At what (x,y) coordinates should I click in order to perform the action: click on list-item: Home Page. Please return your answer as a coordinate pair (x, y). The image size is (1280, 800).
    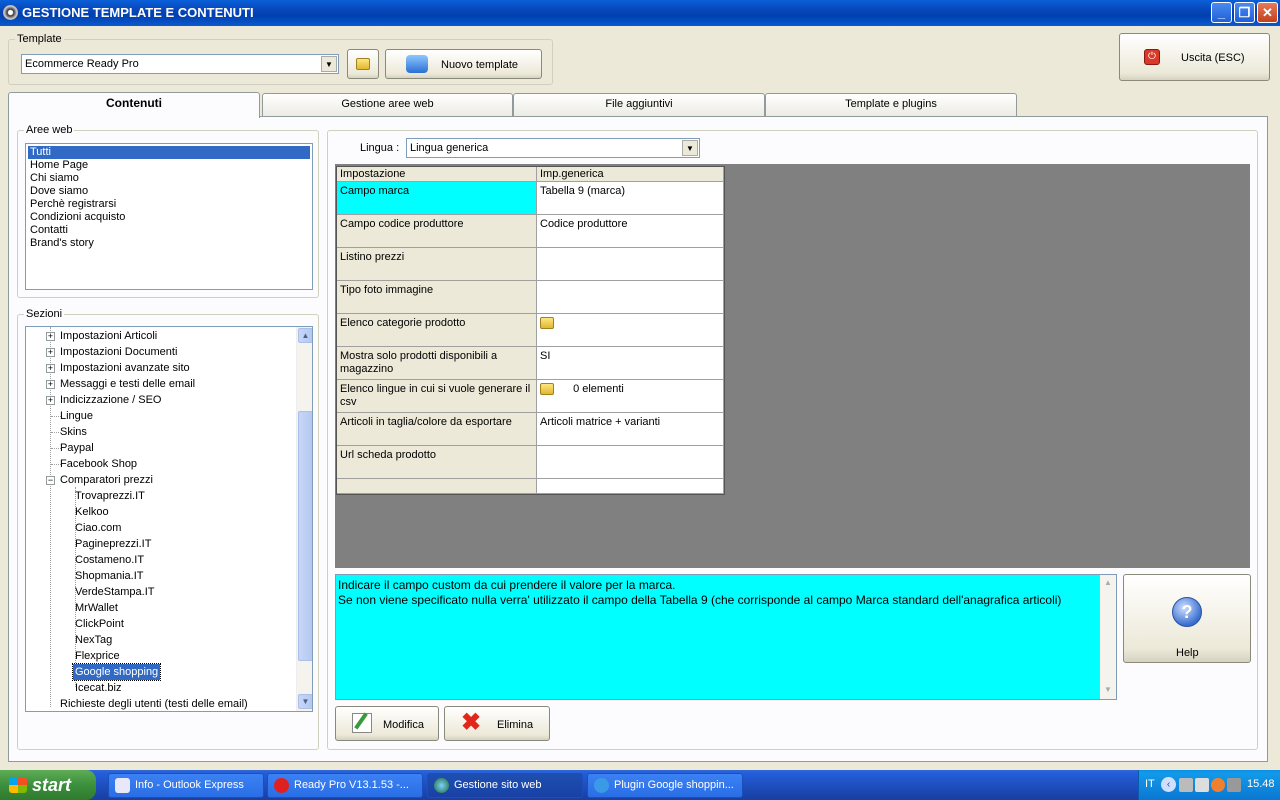
    Looking at the image, I should click on (58, 165).